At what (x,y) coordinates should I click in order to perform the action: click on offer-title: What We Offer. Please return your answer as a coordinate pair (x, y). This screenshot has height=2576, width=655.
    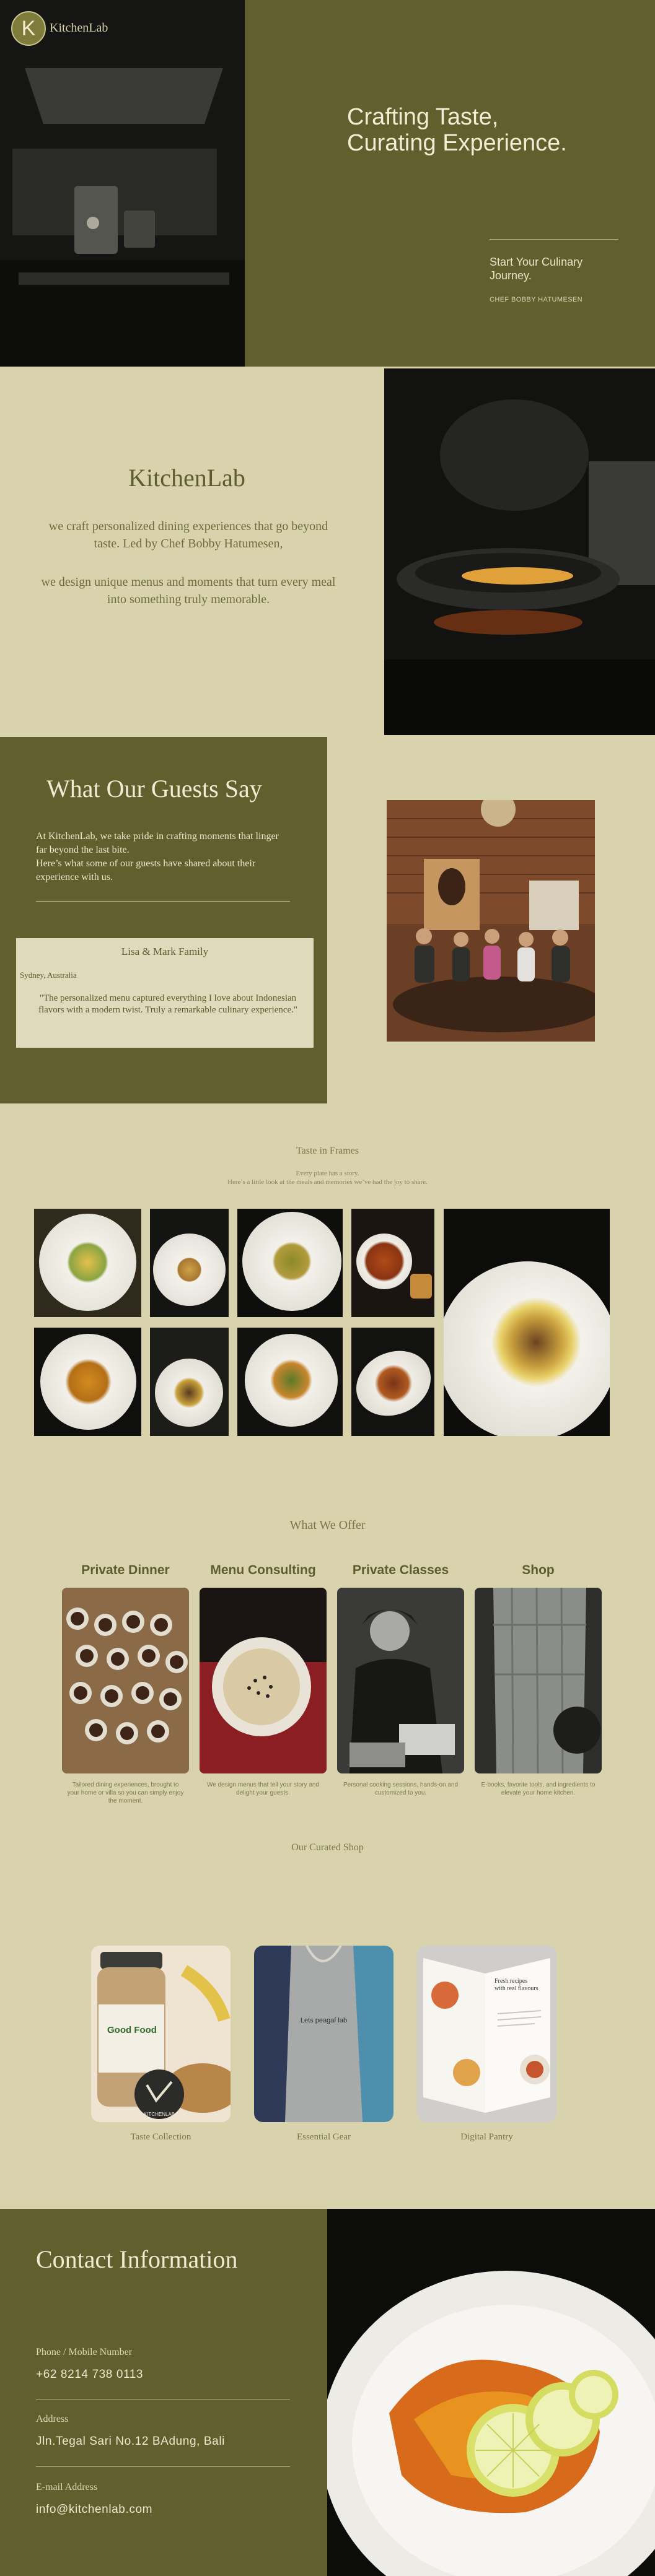
    Looking at the image, I should click on (327, 1525).